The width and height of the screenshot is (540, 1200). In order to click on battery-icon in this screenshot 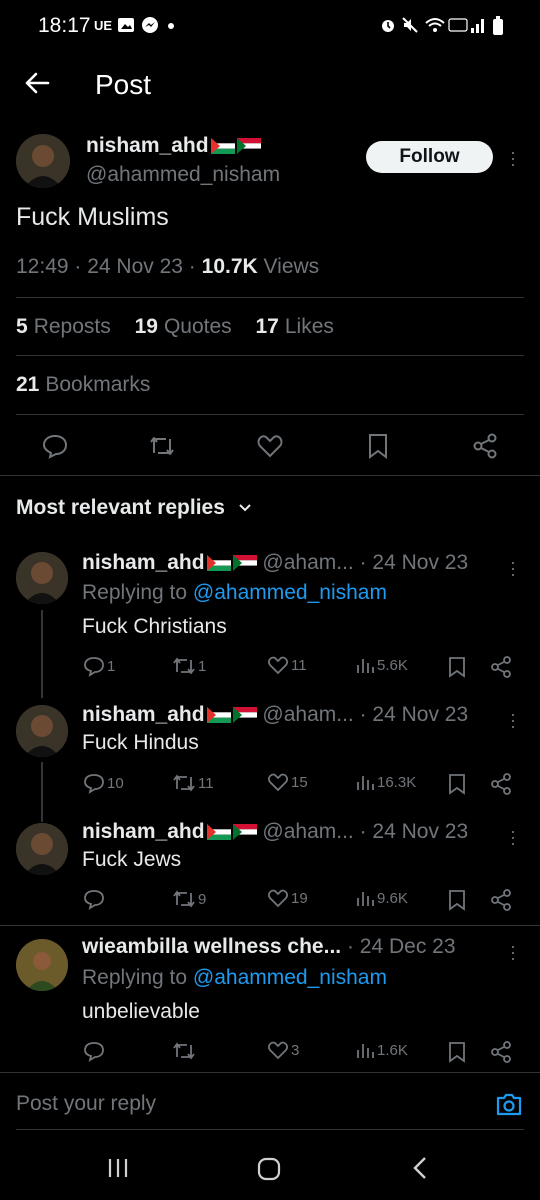, I will do `click(498, 25)`.